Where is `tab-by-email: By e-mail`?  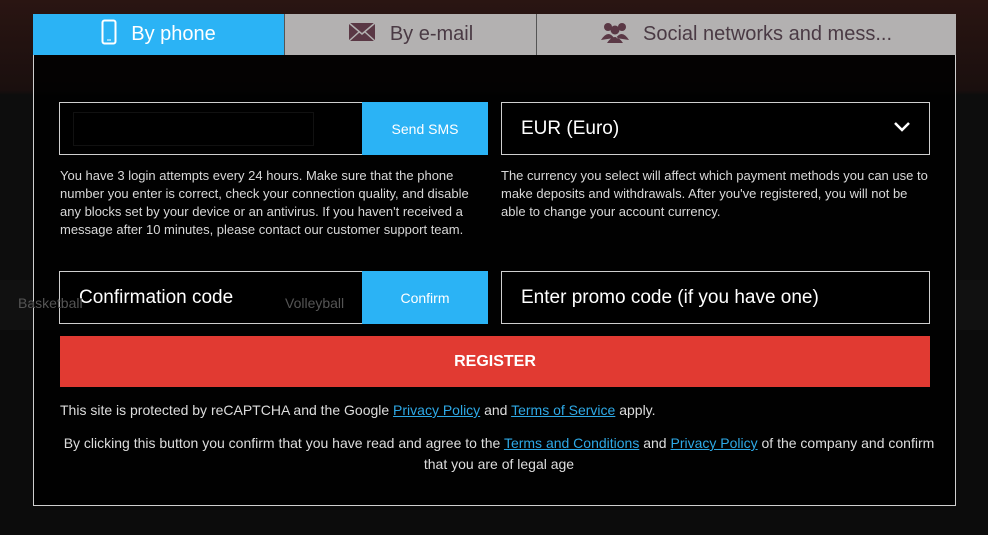
tab-by-email: By e-mail is located at coordinates (411, 34).